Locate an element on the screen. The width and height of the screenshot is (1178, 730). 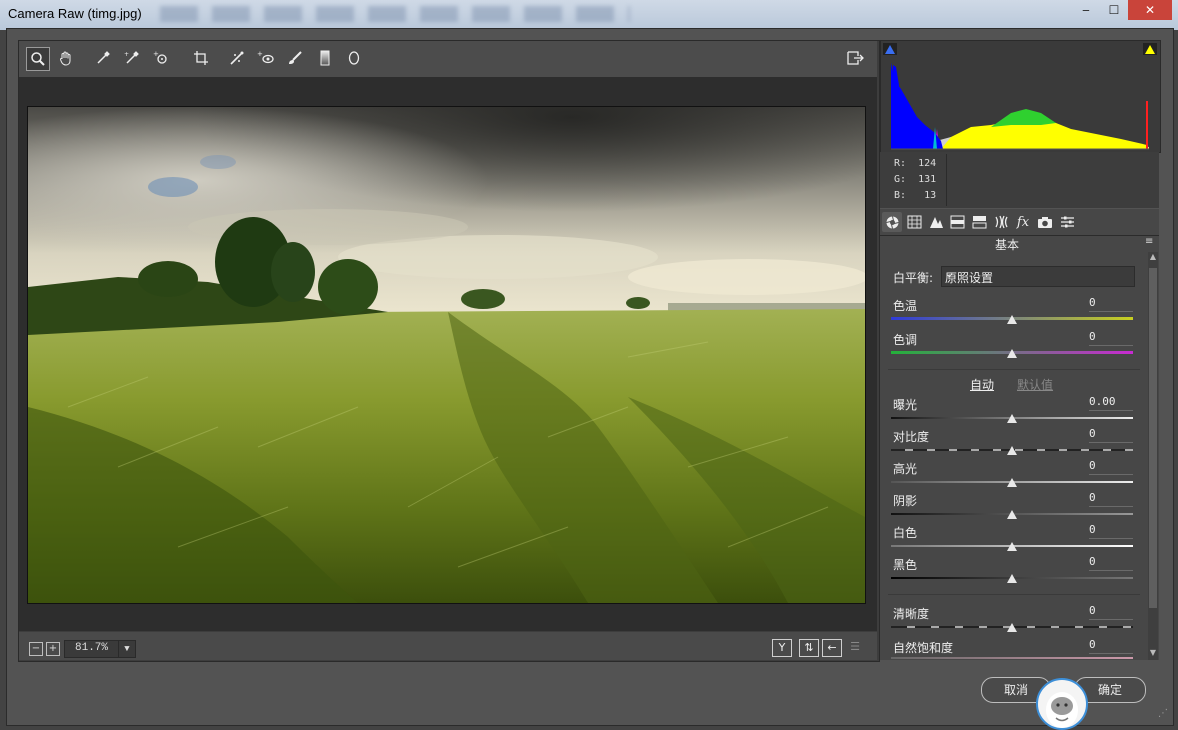
panel-tabs: fx is located at coordinates (1019, 222).